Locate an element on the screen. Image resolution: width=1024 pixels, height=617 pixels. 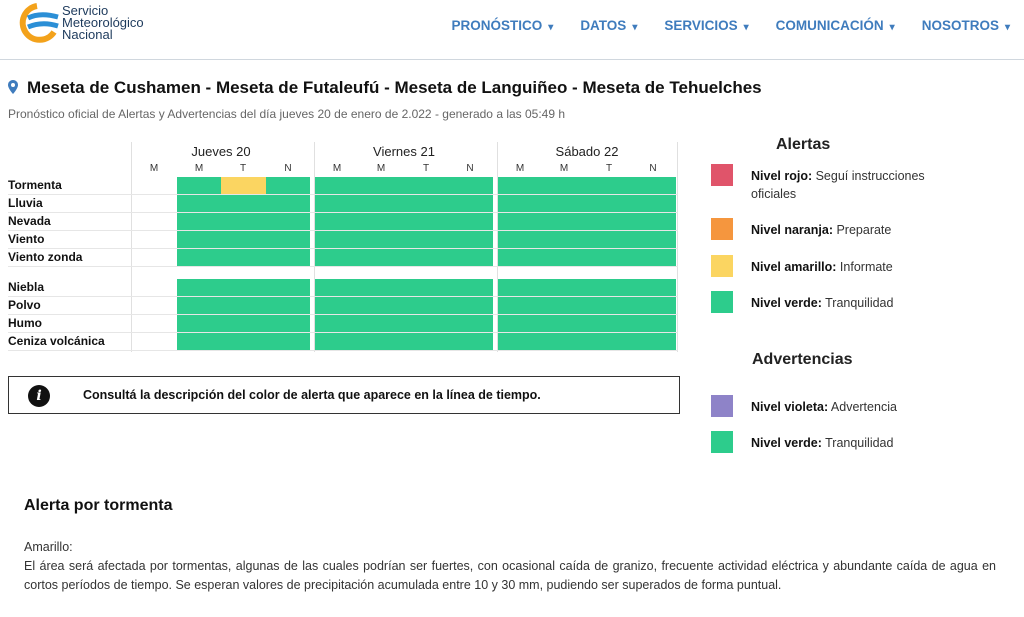
nav-comunicacion: COMUNICACIÓN ▾ is located at coordinates (835, 25).